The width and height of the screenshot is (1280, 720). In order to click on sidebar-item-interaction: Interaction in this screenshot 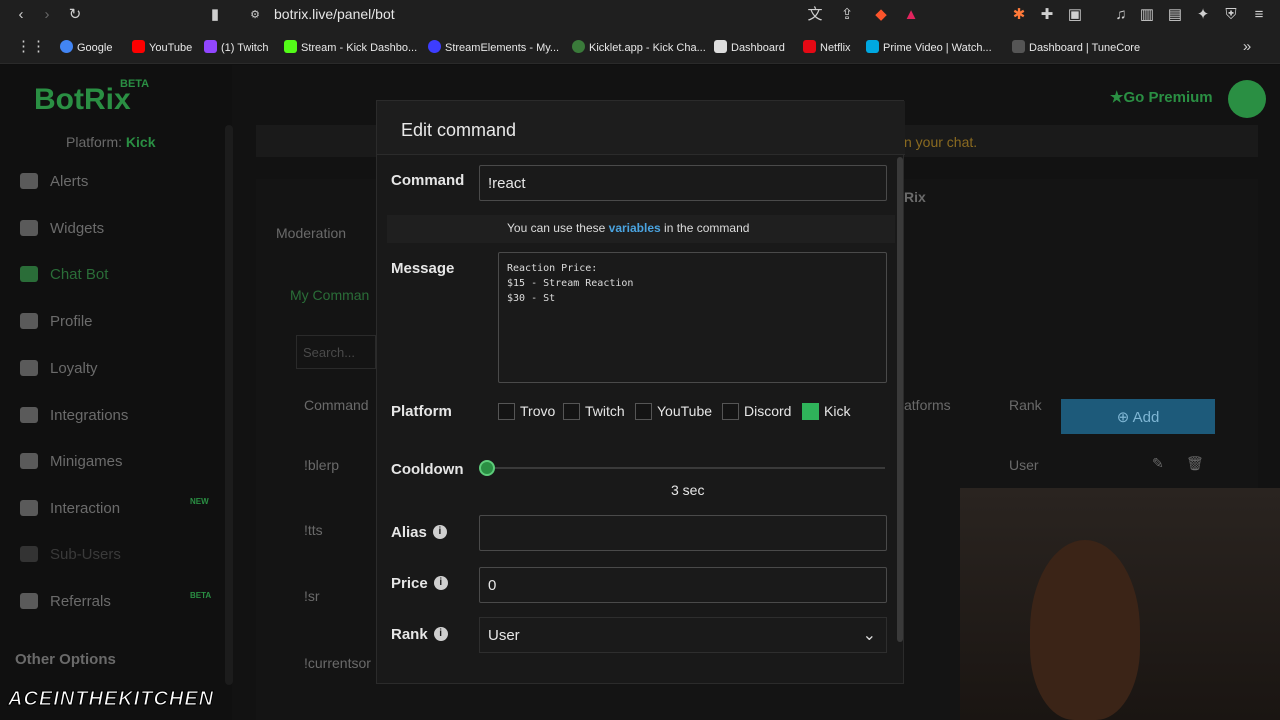, I will do `click(70, 512)`.